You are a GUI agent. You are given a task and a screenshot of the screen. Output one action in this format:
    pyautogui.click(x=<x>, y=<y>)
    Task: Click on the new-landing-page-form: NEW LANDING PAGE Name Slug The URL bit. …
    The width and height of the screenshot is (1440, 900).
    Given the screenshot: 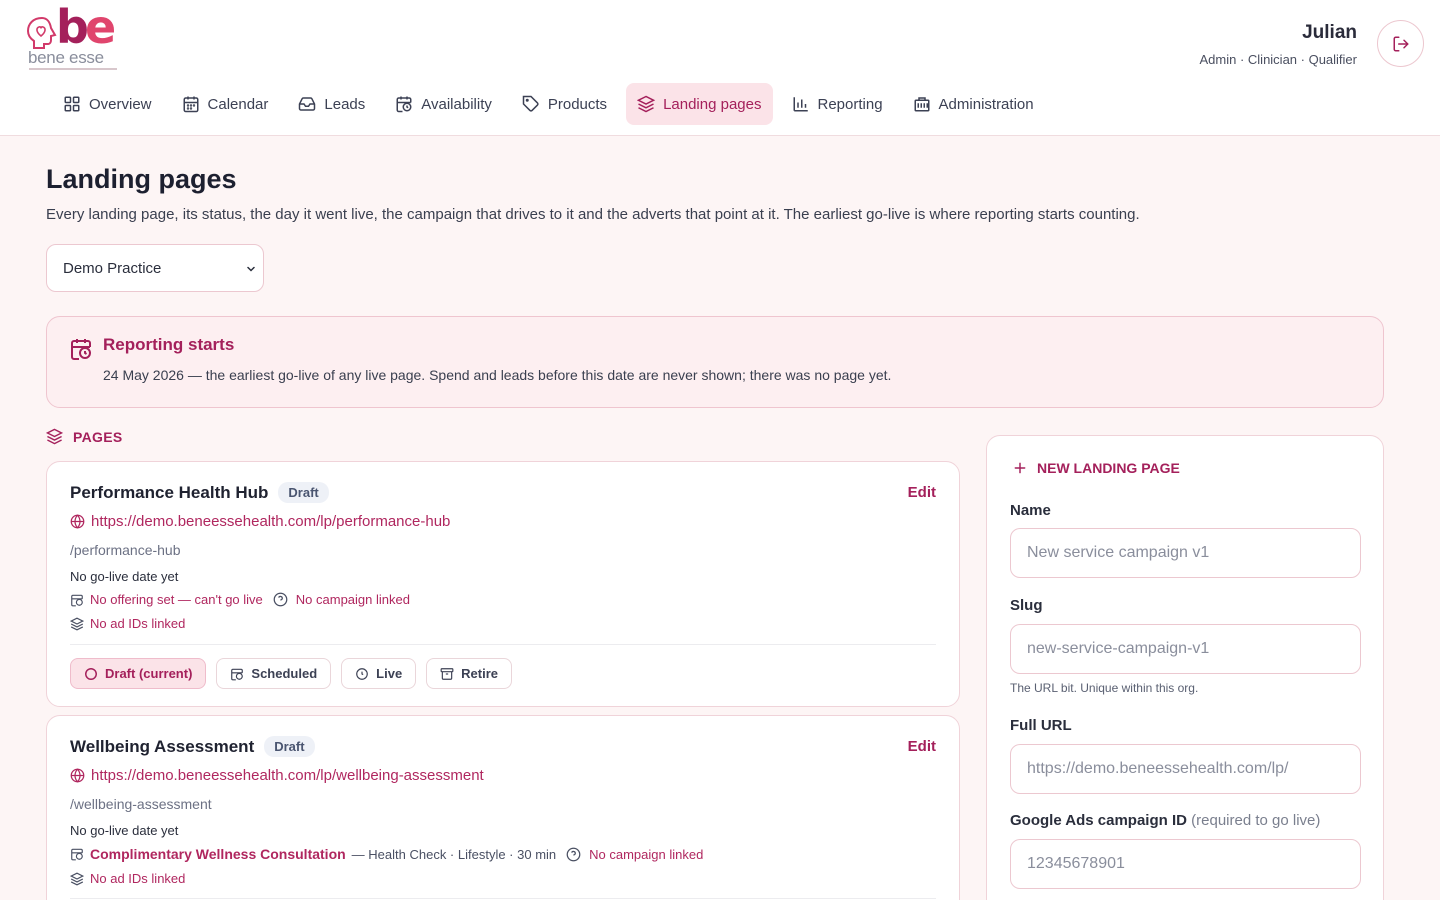 What is the action you would take?
    pyautogui.click(x=1185, y=667)
    